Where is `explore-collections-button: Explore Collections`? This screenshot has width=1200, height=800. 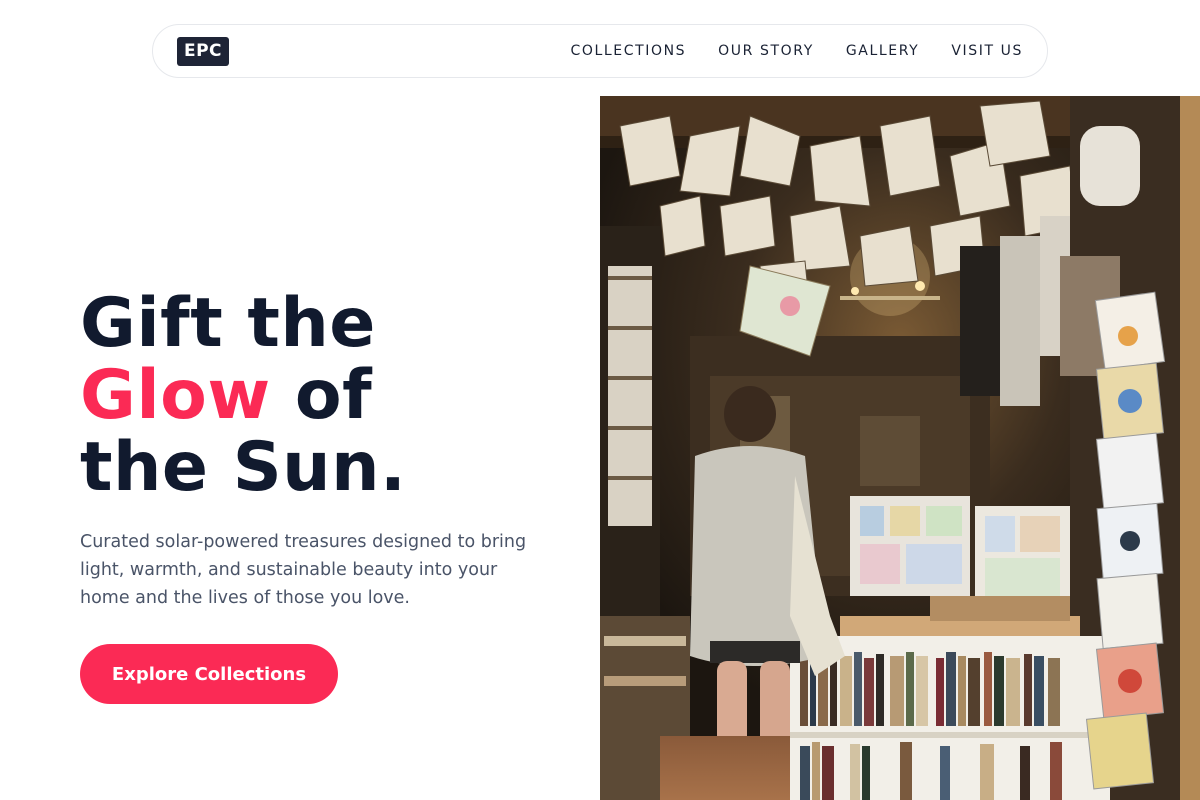
explore-collections-button: Explore Collections is located at coordinates (209, 674).